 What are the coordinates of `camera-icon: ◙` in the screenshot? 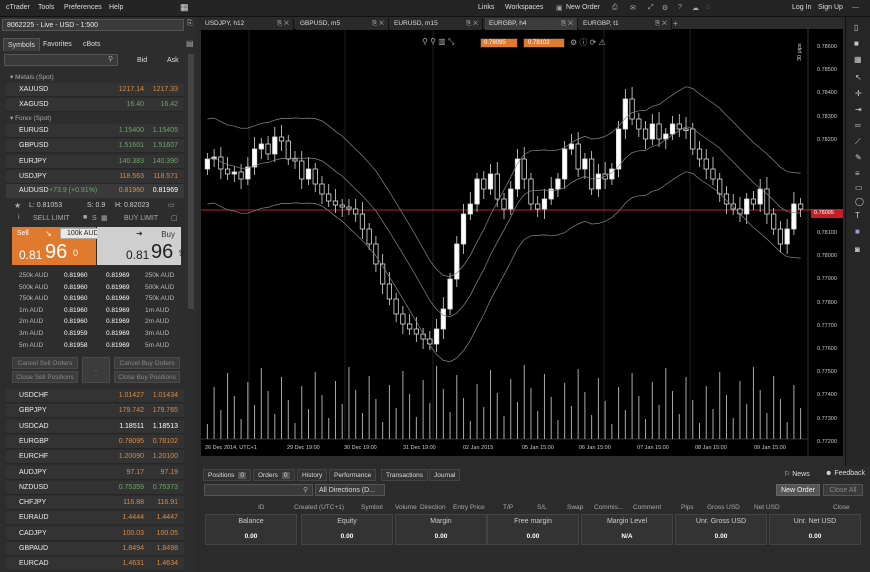 It's located at (857, 249).